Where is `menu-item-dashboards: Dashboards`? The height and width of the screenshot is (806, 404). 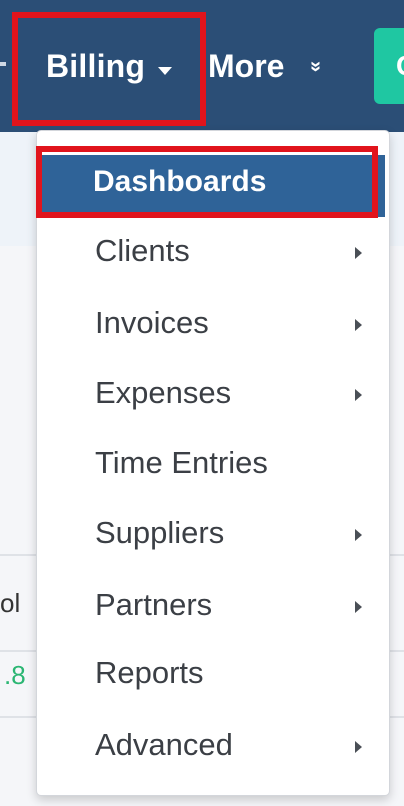
menu-item-dashboards: Dashboards is located at coordinates (212, 186).